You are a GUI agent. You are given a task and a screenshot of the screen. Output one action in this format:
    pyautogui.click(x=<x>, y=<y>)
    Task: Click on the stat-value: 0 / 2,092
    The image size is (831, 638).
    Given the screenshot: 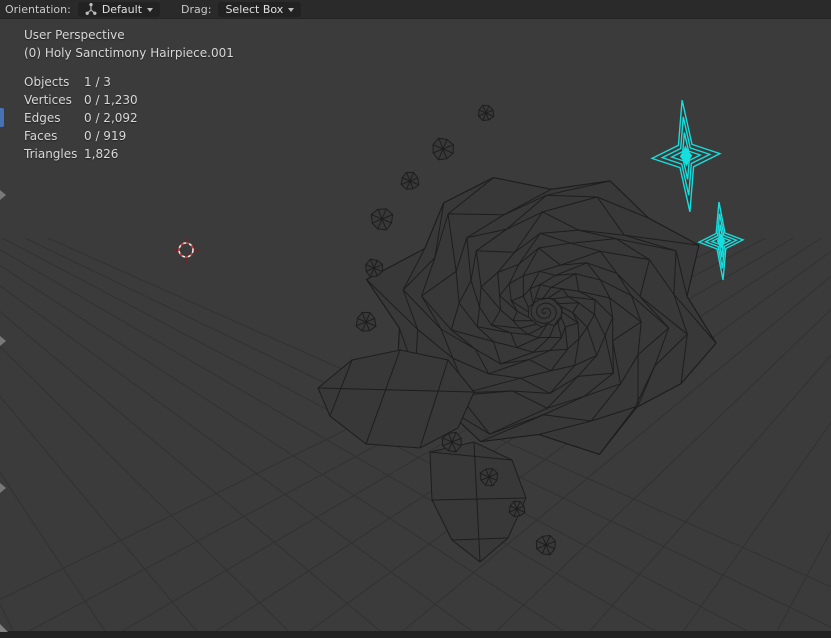 What is the action you would take?
    pyautogui.click(x=111, y=118)
    